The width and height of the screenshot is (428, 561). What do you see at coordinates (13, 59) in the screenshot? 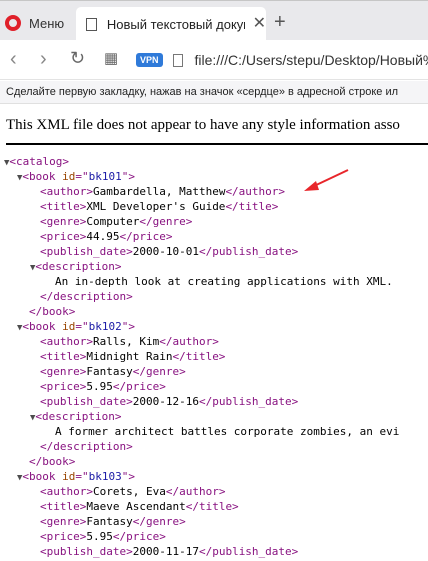
I see `back-icon: ‹` at bounding box center [13, 59].